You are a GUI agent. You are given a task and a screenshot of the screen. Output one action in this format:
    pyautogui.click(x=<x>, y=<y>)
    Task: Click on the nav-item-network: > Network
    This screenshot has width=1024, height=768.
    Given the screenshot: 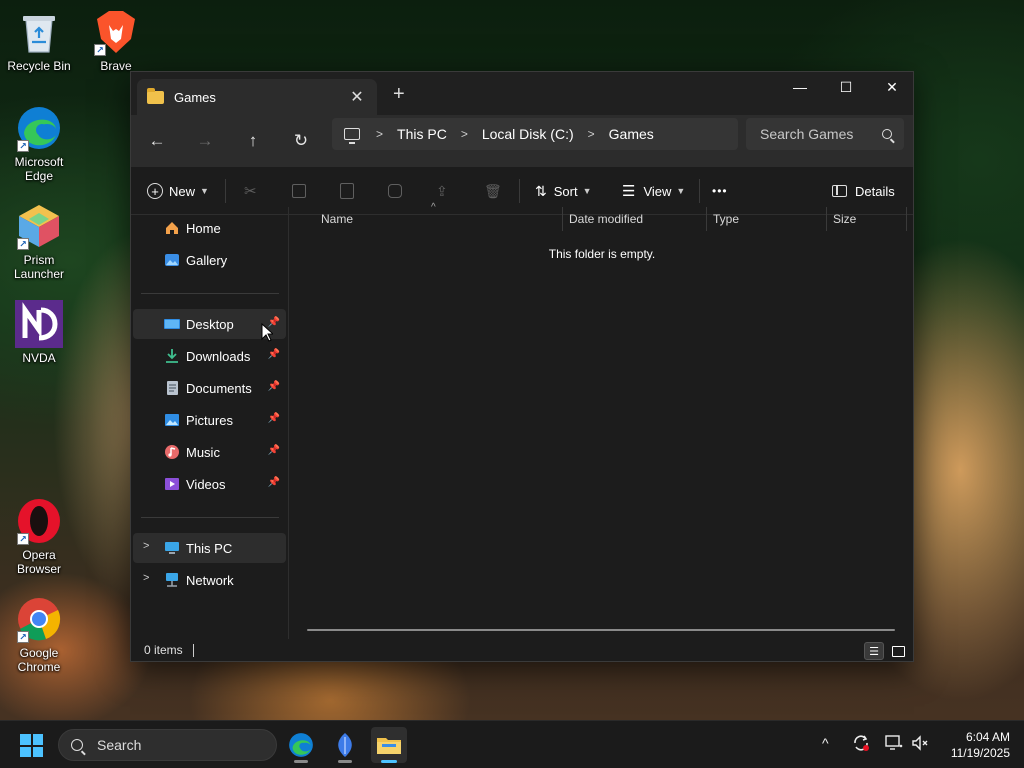 What is the action you would take?
    pyautogui.click(x=209, y=580)
    